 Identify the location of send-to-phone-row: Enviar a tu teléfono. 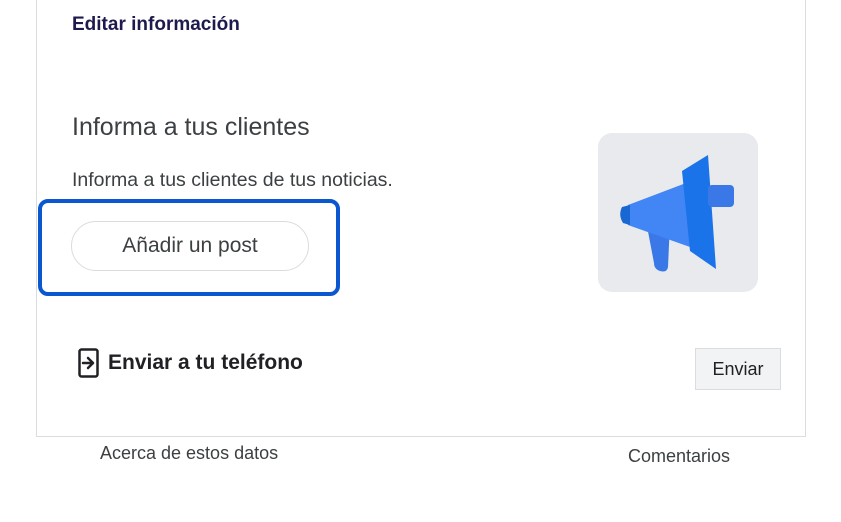
(190, 363).